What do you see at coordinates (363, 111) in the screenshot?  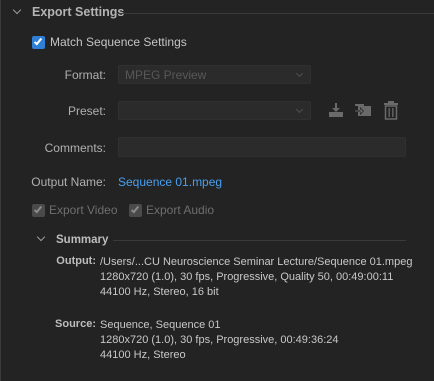 I see `import-preset-icon` at bounding box center [363, 111].